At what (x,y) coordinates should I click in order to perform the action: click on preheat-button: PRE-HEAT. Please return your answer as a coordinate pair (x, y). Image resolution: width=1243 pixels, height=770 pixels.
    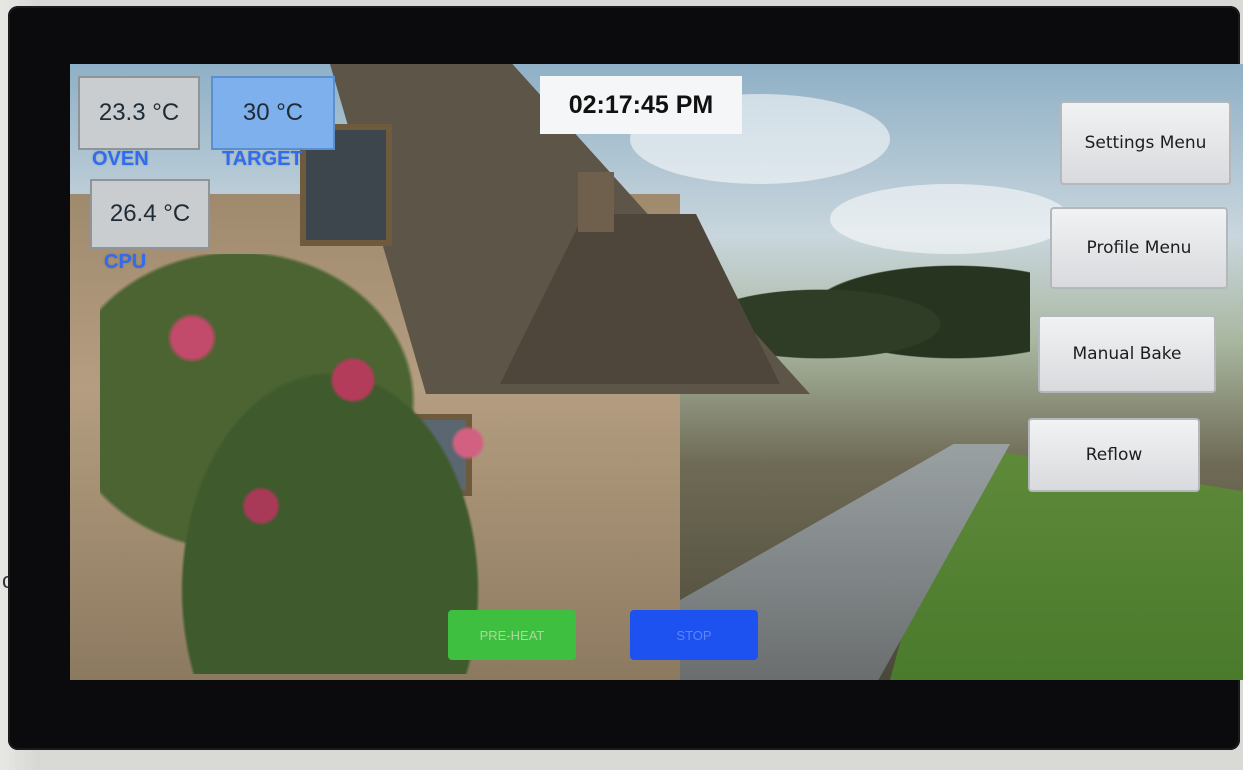
    Looking at the image, I should click on (512, 635).